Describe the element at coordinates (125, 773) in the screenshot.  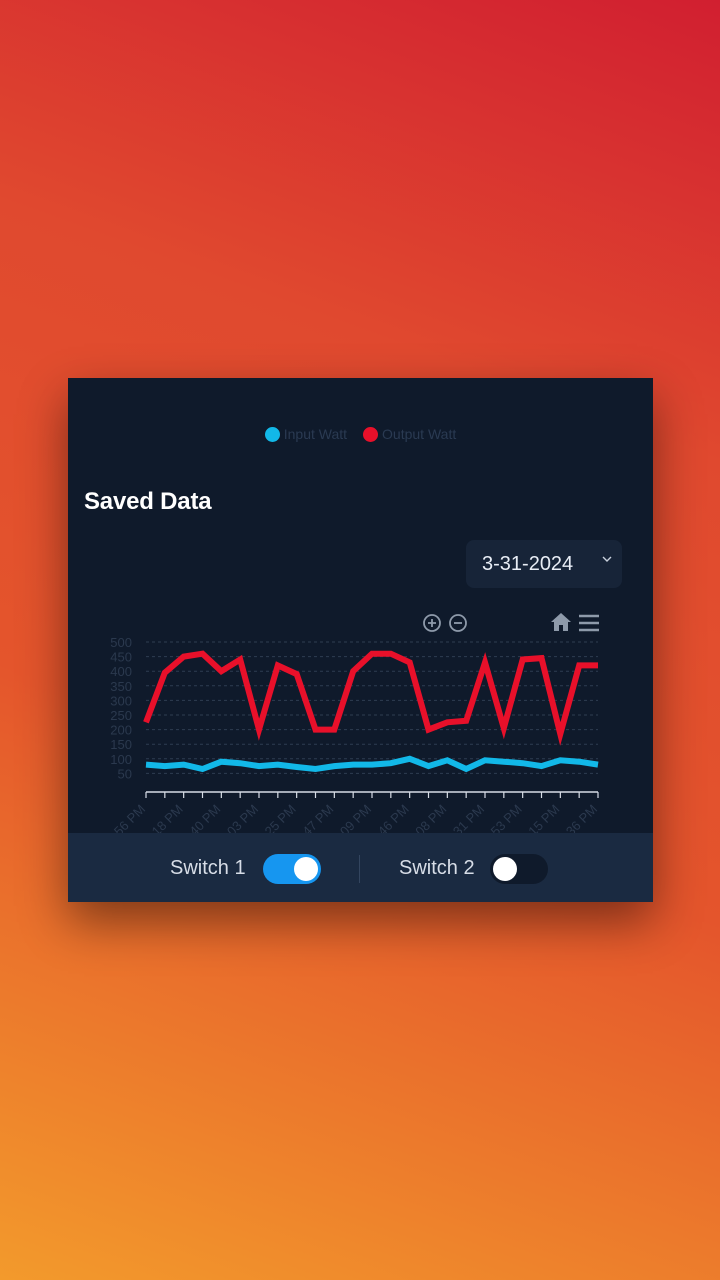
I see `y-tick-label: 50` at that location.